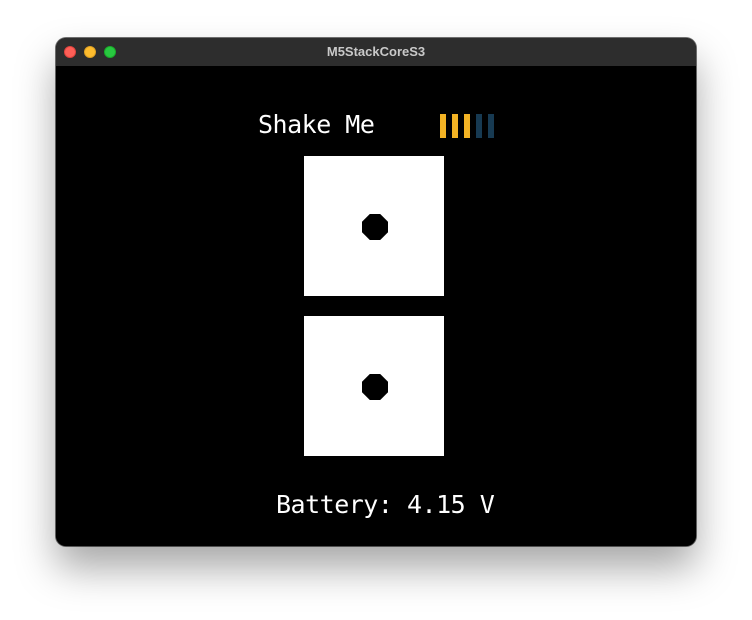  Describe the element at coordinates (385, 504) in the screenshot. I see `battery-readout: Battery: 4.15 V` at that location.